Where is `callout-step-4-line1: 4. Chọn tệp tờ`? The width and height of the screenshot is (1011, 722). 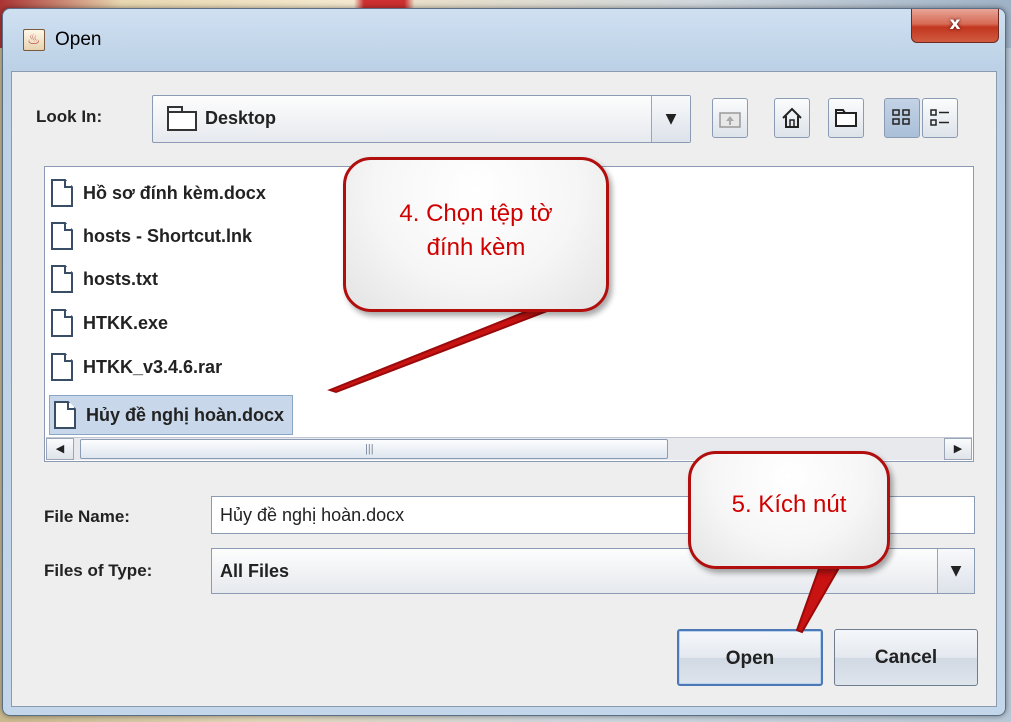
callout-step-4-line1: 4. Chọn tệp tờ is located at coordinates (476, 213).